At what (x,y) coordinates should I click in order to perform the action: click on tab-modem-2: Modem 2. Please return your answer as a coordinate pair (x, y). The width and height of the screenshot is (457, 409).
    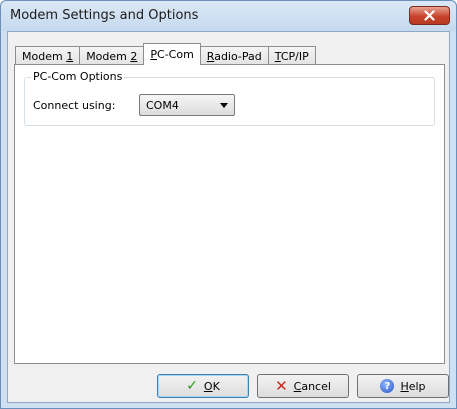
    Looking at the image, I should click on (112, 55).